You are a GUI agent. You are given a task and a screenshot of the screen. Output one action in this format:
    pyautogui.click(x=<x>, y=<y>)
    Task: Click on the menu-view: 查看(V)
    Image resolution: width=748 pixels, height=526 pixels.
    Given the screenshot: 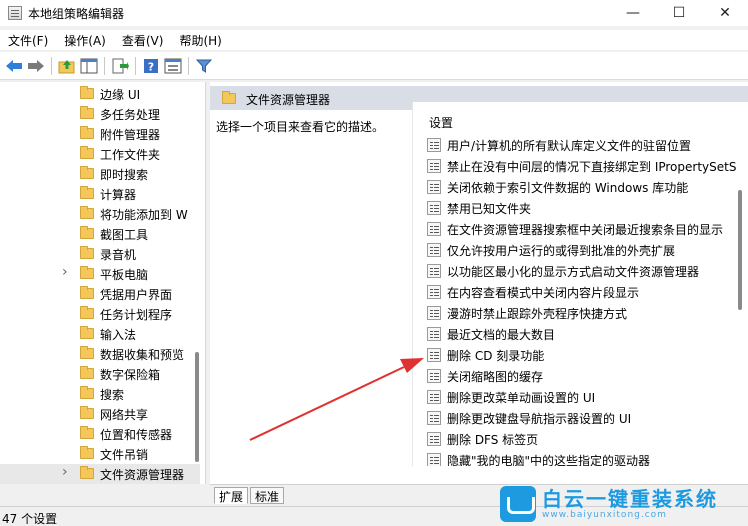 What is the action you would take?
    pyautogui.click(x=143, y=40)
    